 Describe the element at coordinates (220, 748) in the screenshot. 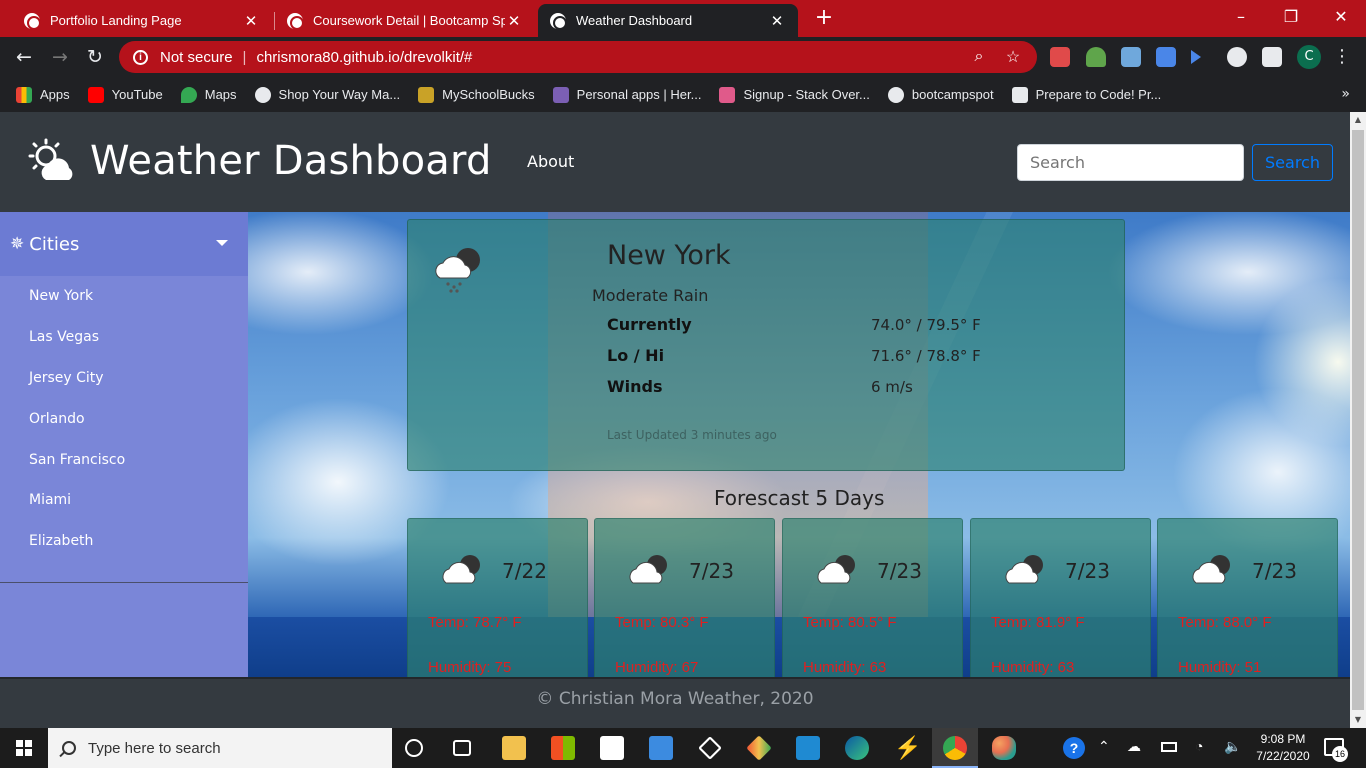

I see `taskbar-search: Type here to search` at that location.